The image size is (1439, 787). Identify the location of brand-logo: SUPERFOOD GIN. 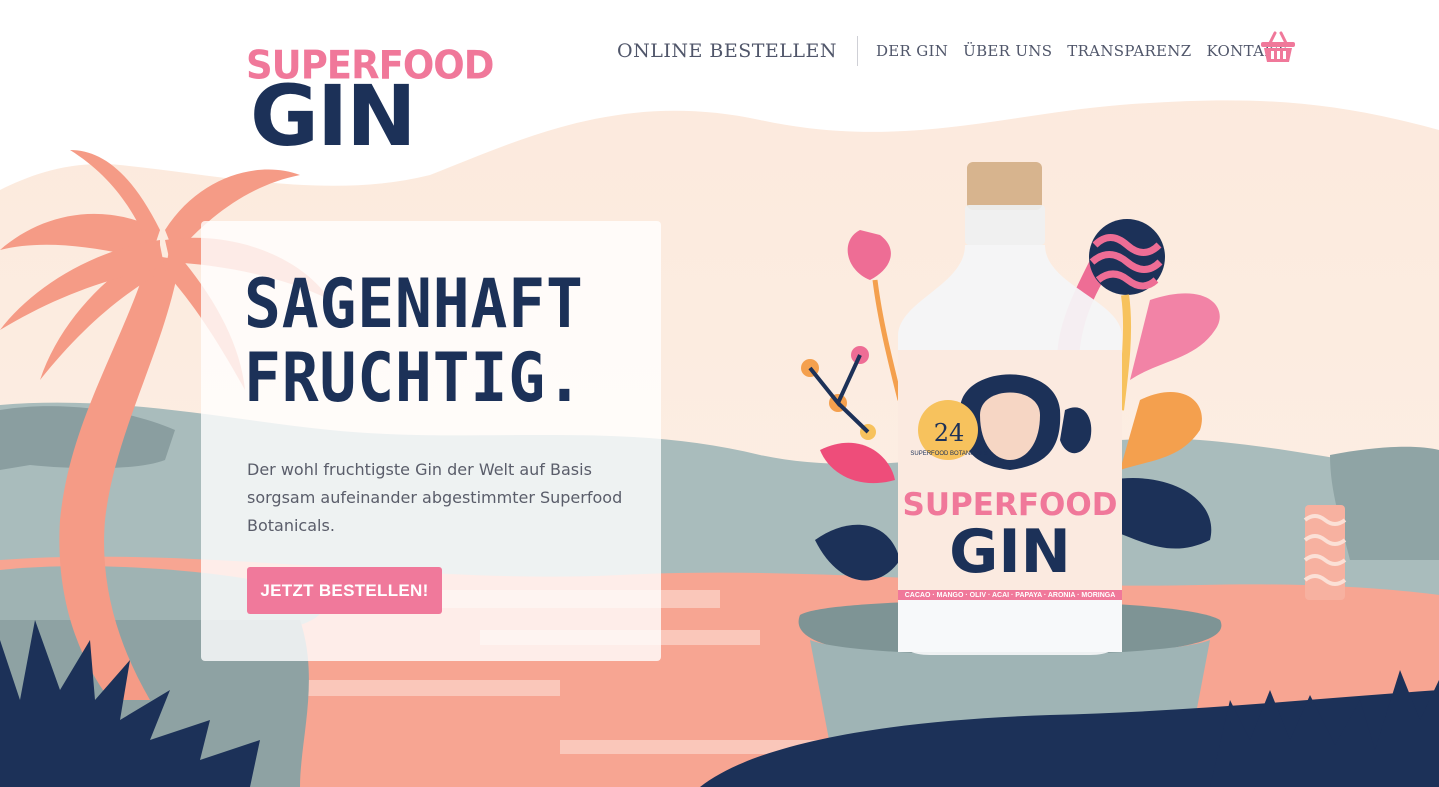
(370, 104).